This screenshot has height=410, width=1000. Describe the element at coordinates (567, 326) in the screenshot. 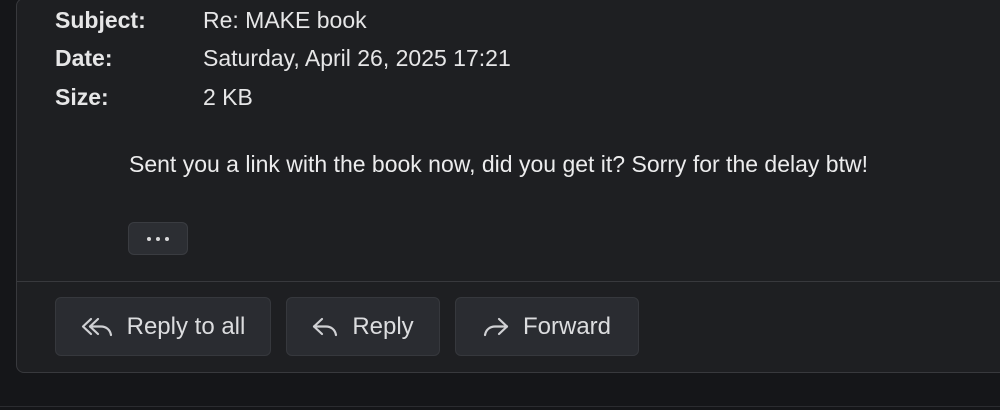

I see `forward-label: Forward` at that location.